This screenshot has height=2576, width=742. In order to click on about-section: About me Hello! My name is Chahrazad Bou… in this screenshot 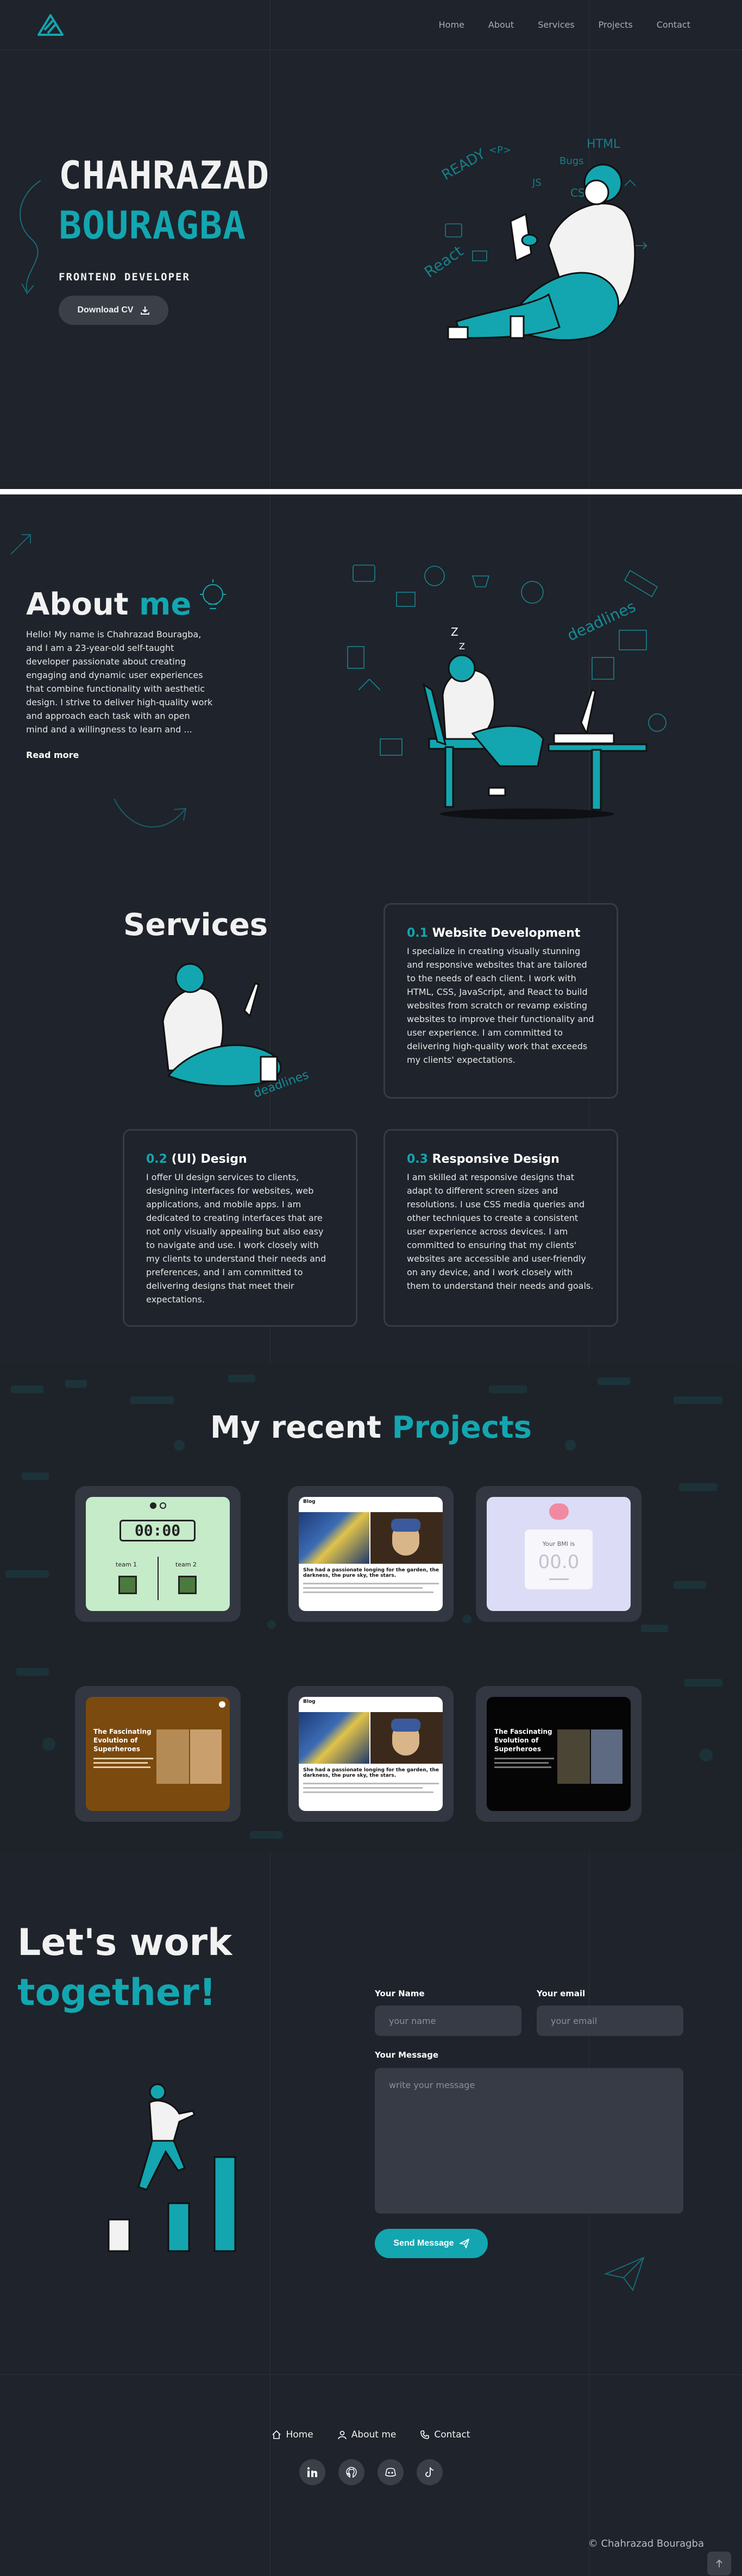, I will do `click(371, 684)`.